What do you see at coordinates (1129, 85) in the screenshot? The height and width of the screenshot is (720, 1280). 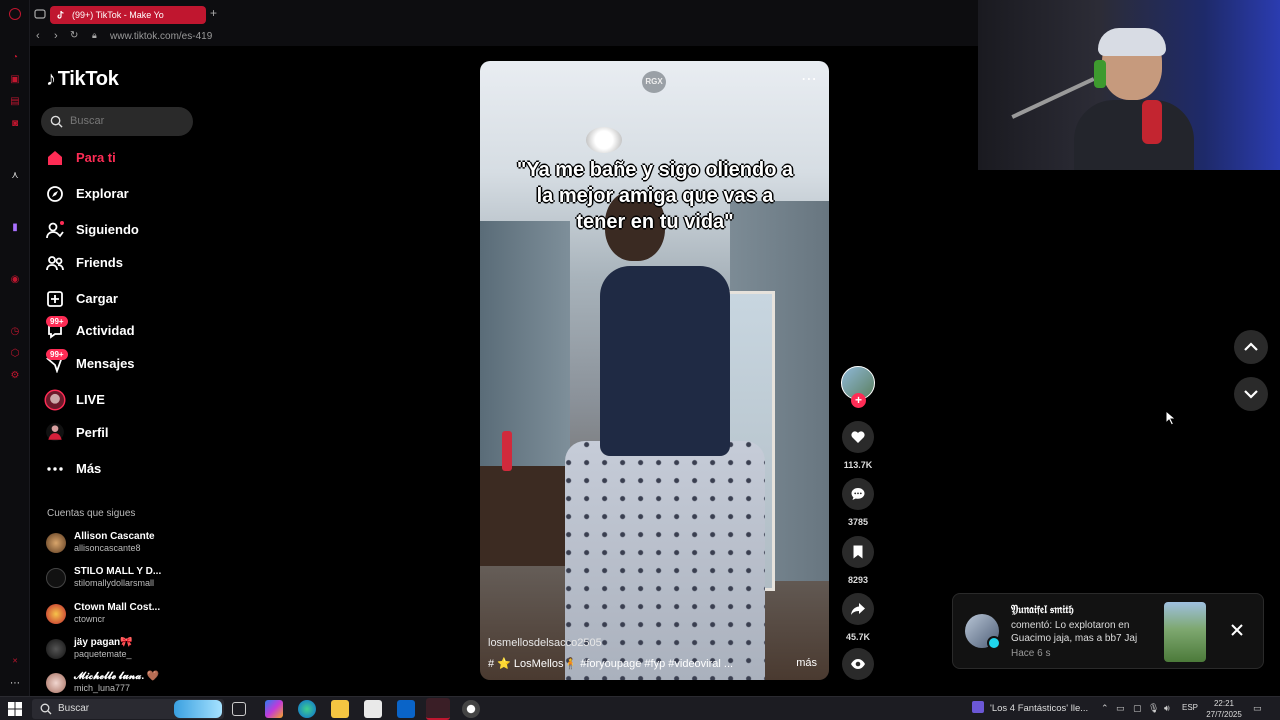 I see `webcam-overlay` at bounding box center [1129, 85].